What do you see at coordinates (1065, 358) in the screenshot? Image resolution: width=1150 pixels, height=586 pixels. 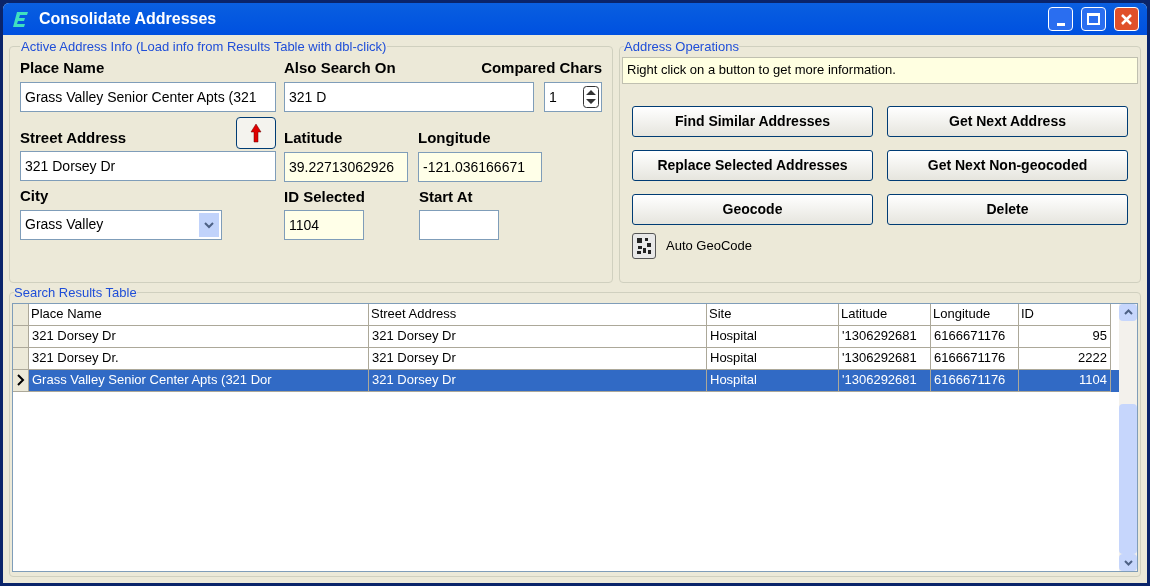 I see `table-cell: 2222` at bounding box center [1065, 358].